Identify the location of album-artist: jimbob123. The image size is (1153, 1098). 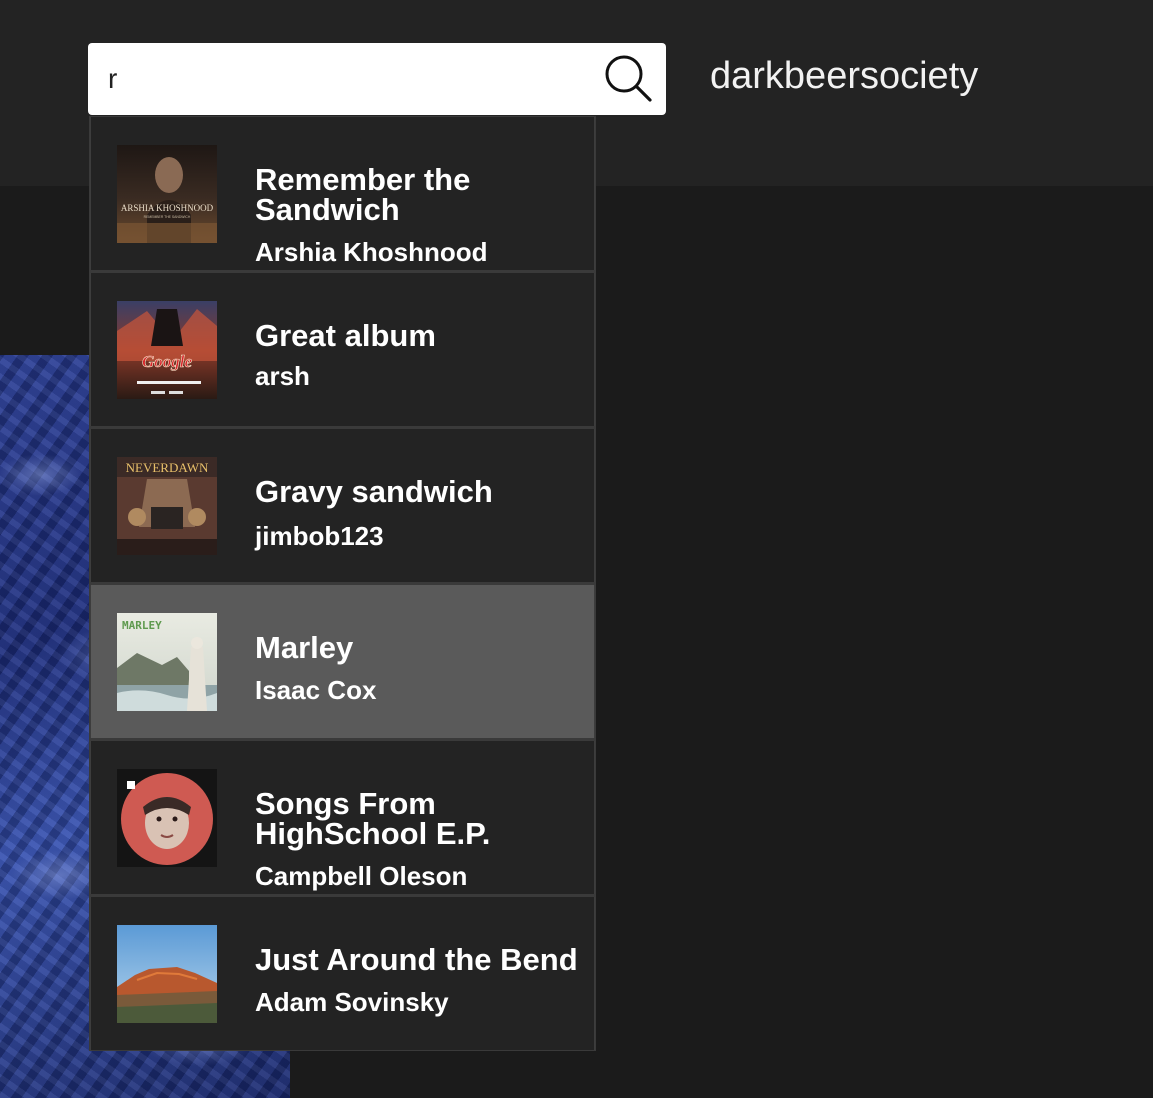
(319, 536).